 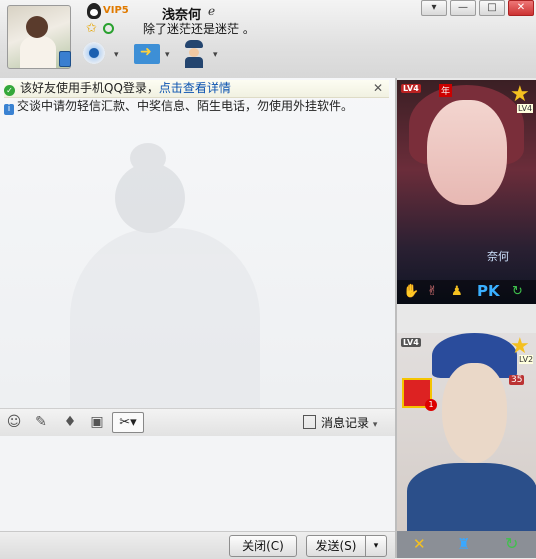 I want to click on close-button: 关闭(C), so click(x=263, y=546).